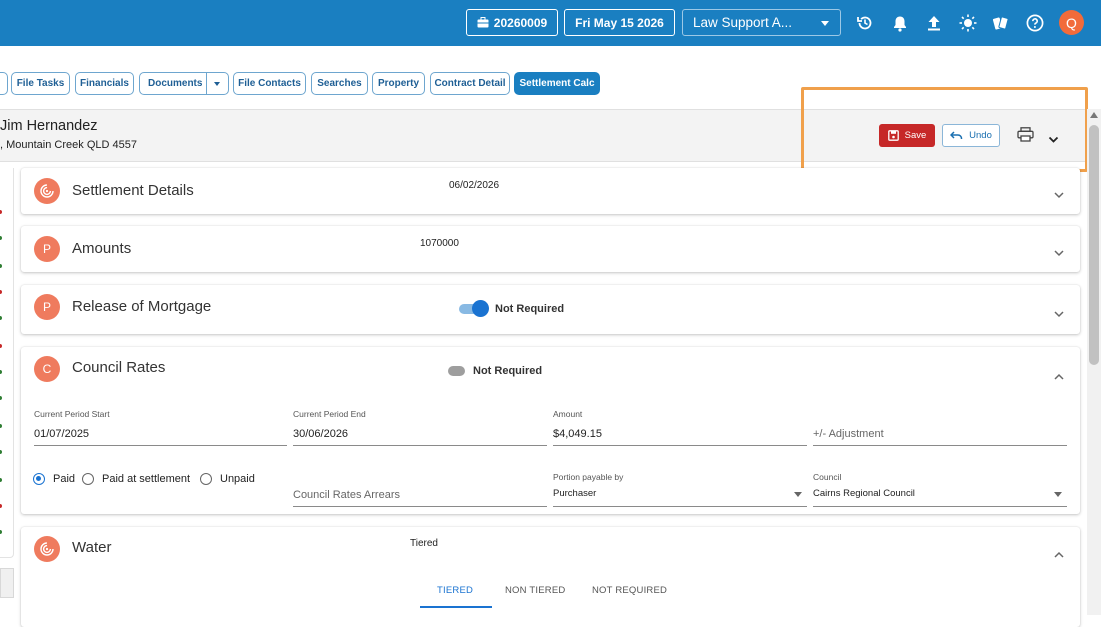  I want to click on section-badge: P, so click(47, 307).